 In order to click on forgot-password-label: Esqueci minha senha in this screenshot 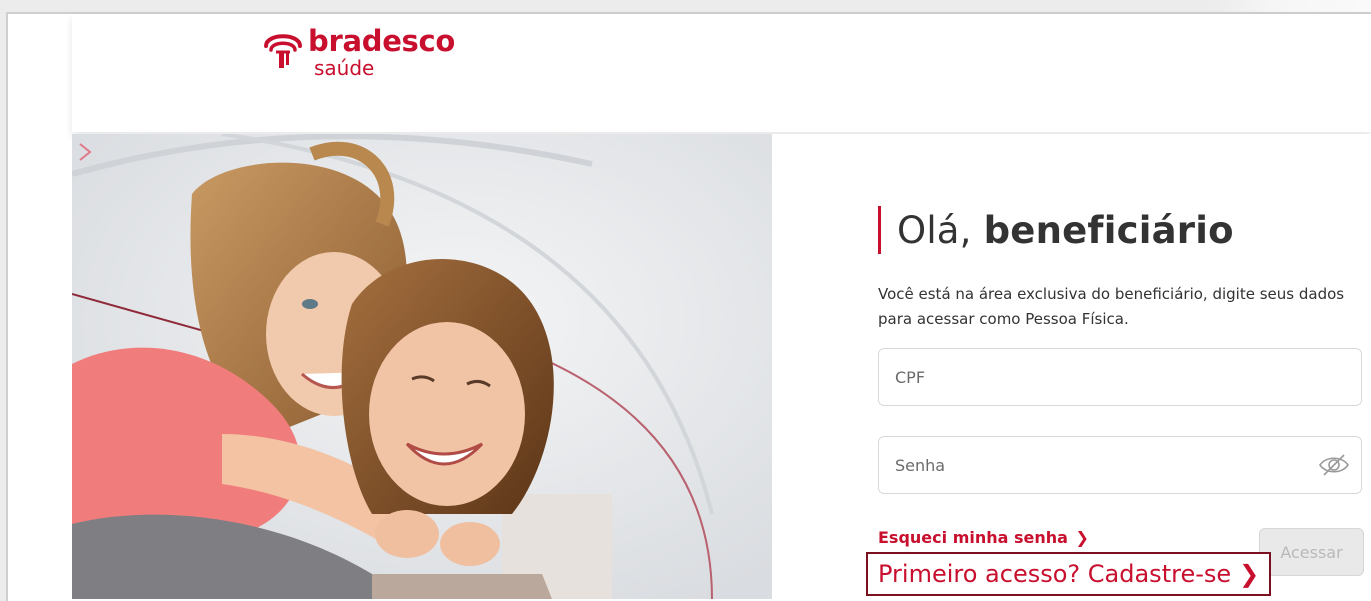, I will do `click(973, 537)`.